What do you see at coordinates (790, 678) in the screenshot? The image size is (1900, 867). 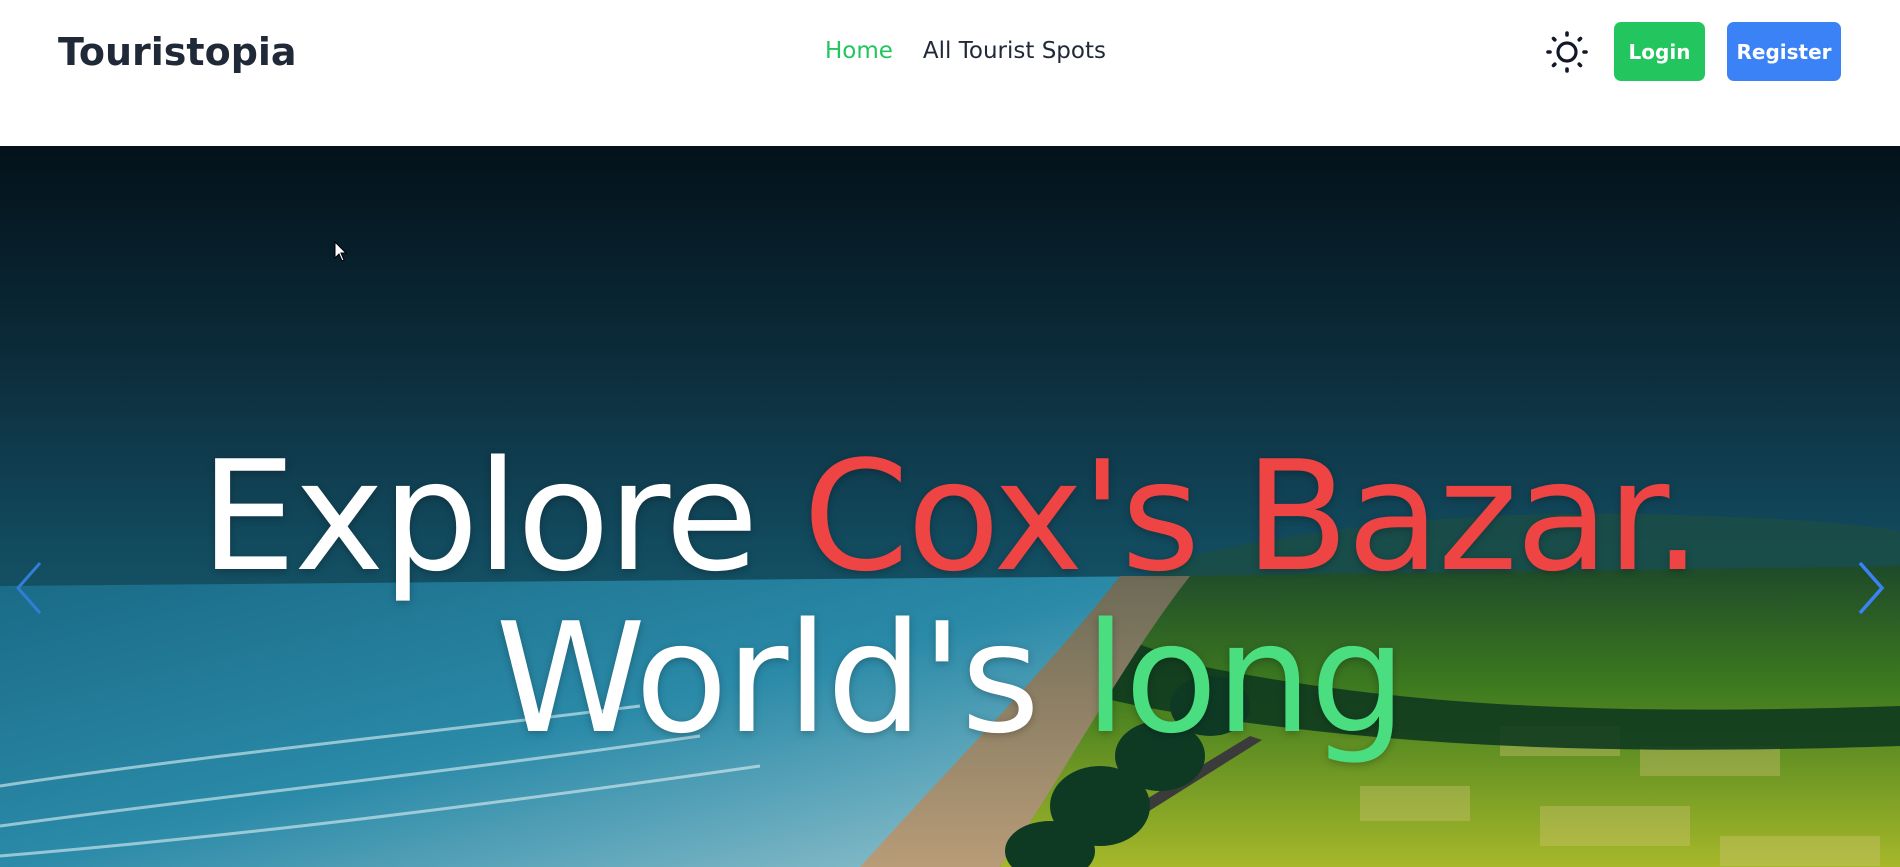 I see `hero-title-white-2: World's` at bounding box center [790, 678].